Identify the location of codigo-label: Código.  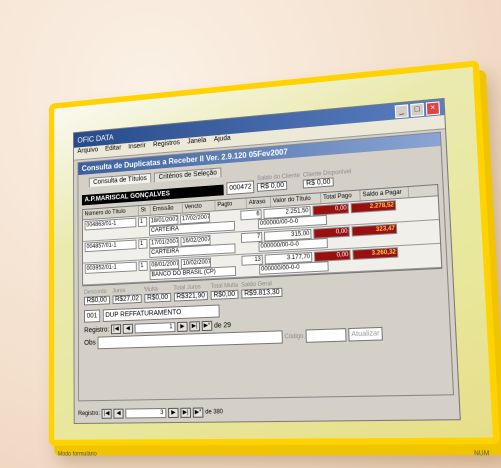
(294, 336).